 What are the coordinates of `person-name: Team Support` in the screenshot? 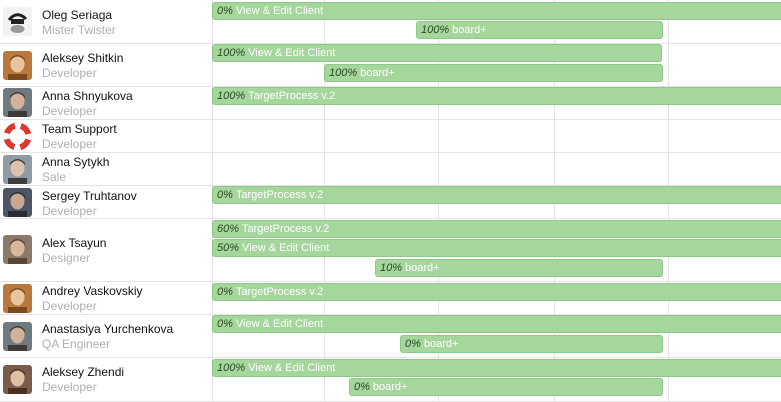 It's located at (79, 129).